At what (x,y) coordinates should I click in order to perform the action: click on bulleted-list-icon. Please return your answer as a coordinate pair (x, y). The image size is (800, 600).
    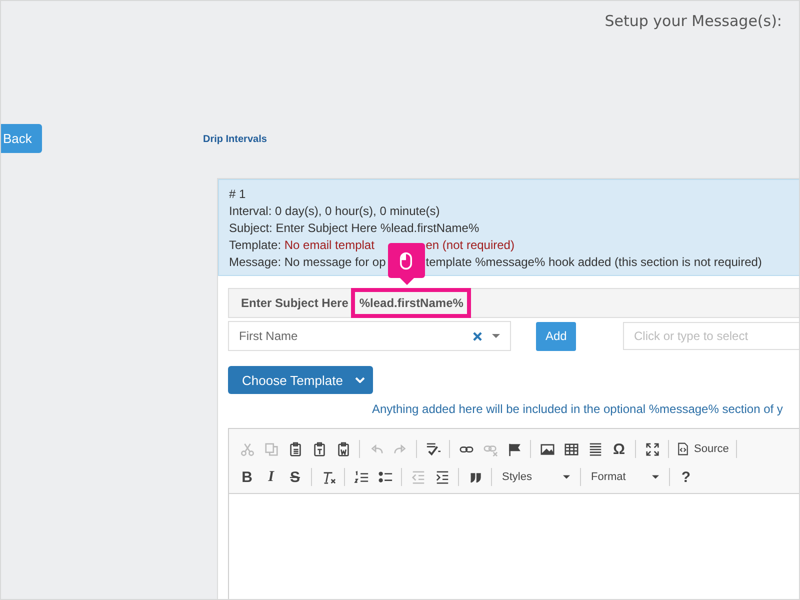
    Looking at the image, I should click on (385, 477).